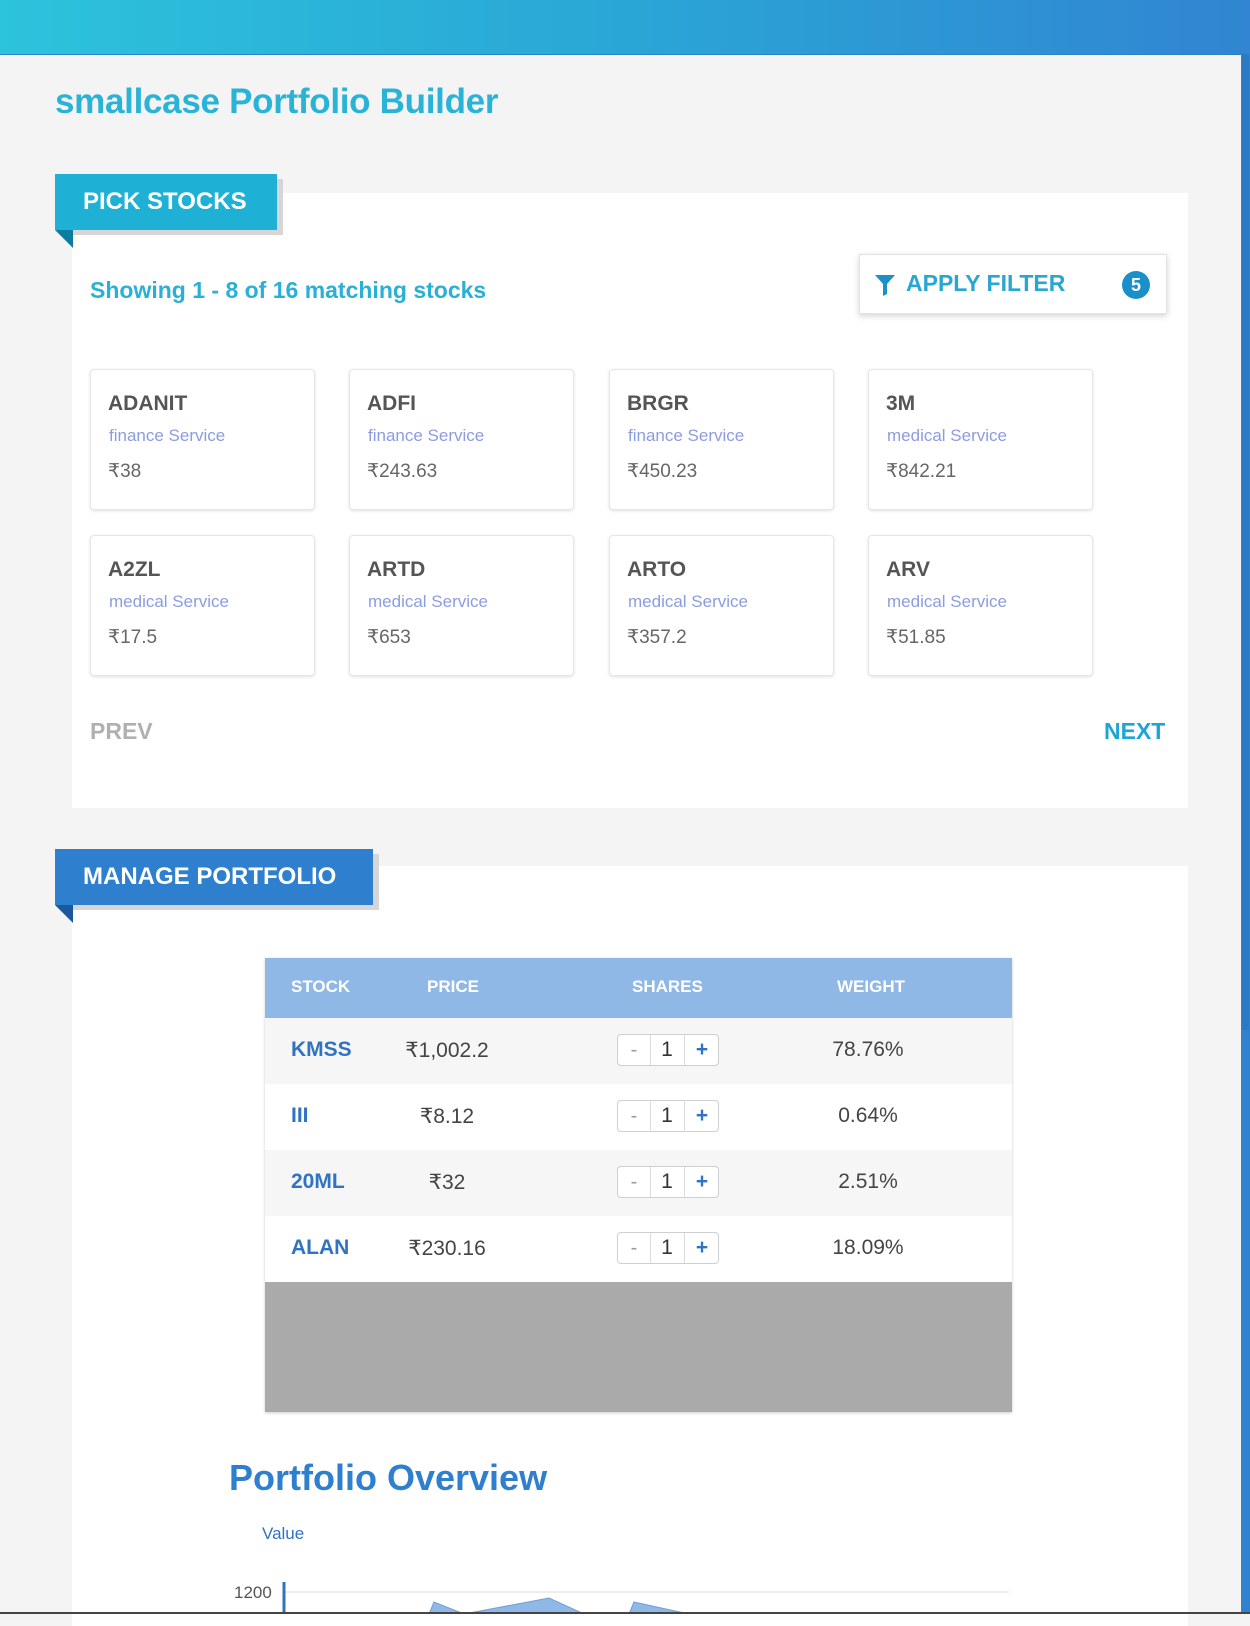 The width and height of the screenshot is (1250, 1626). Describe the element at coordinates (868, 1181) in the screenshot. I see `row-weight: 2.51%` at that location.